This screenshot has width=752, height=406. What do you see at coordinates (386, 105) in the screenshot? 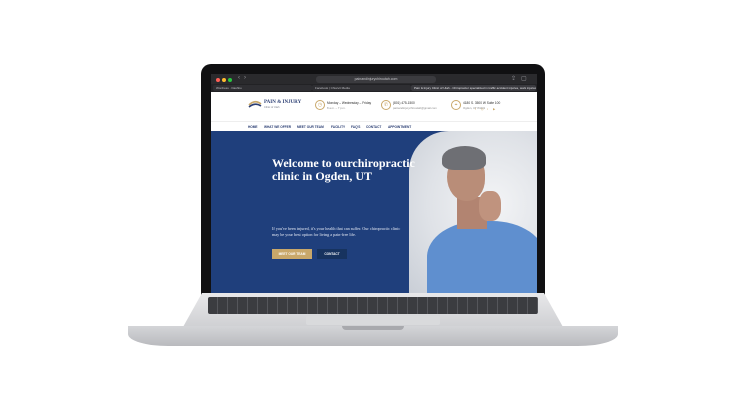
I see `phone-icon: ✆` at bounding box center [386, 105].